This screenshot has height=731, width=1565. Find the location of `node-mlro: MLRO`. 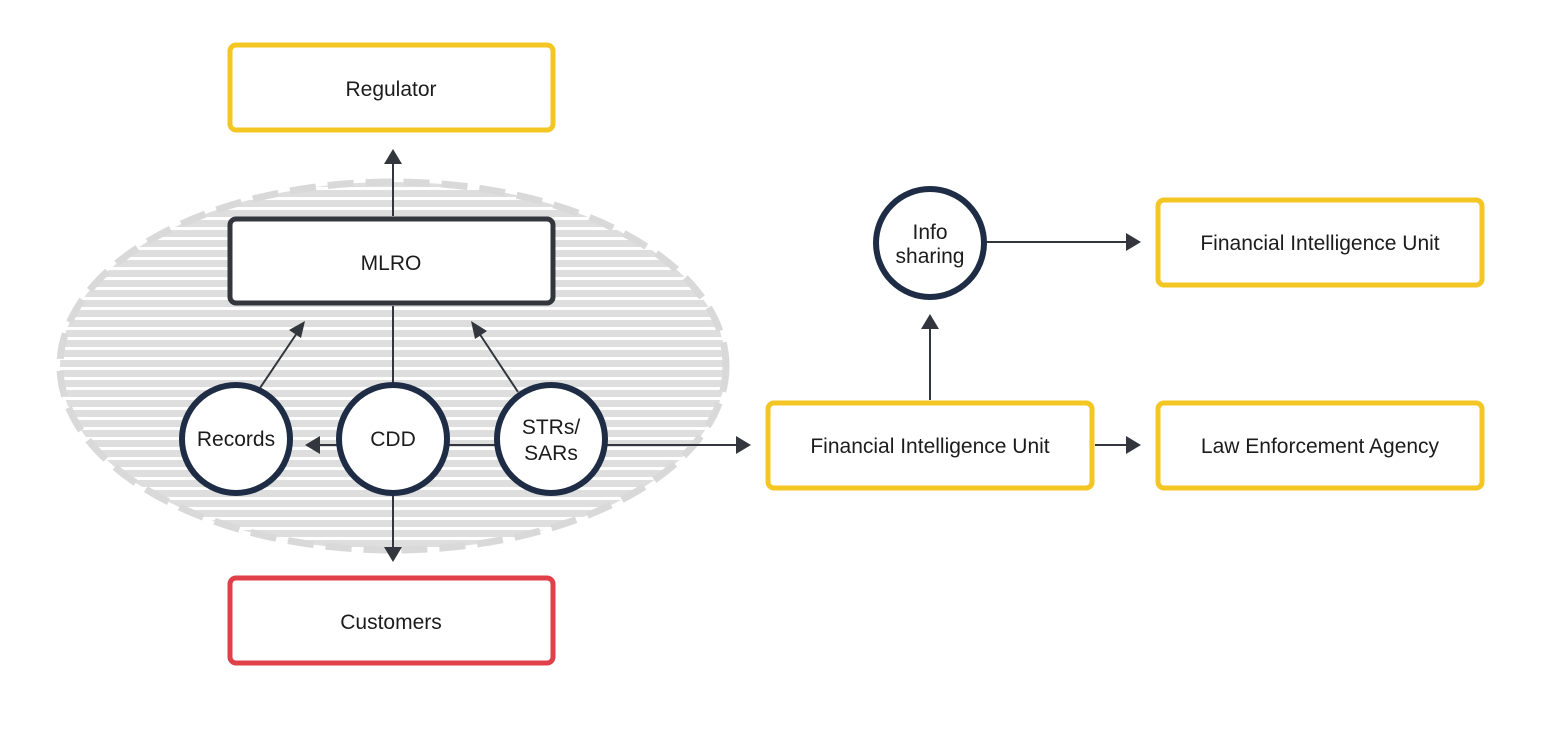

node-mlro: MLRO is located at coordinates (391, 261).